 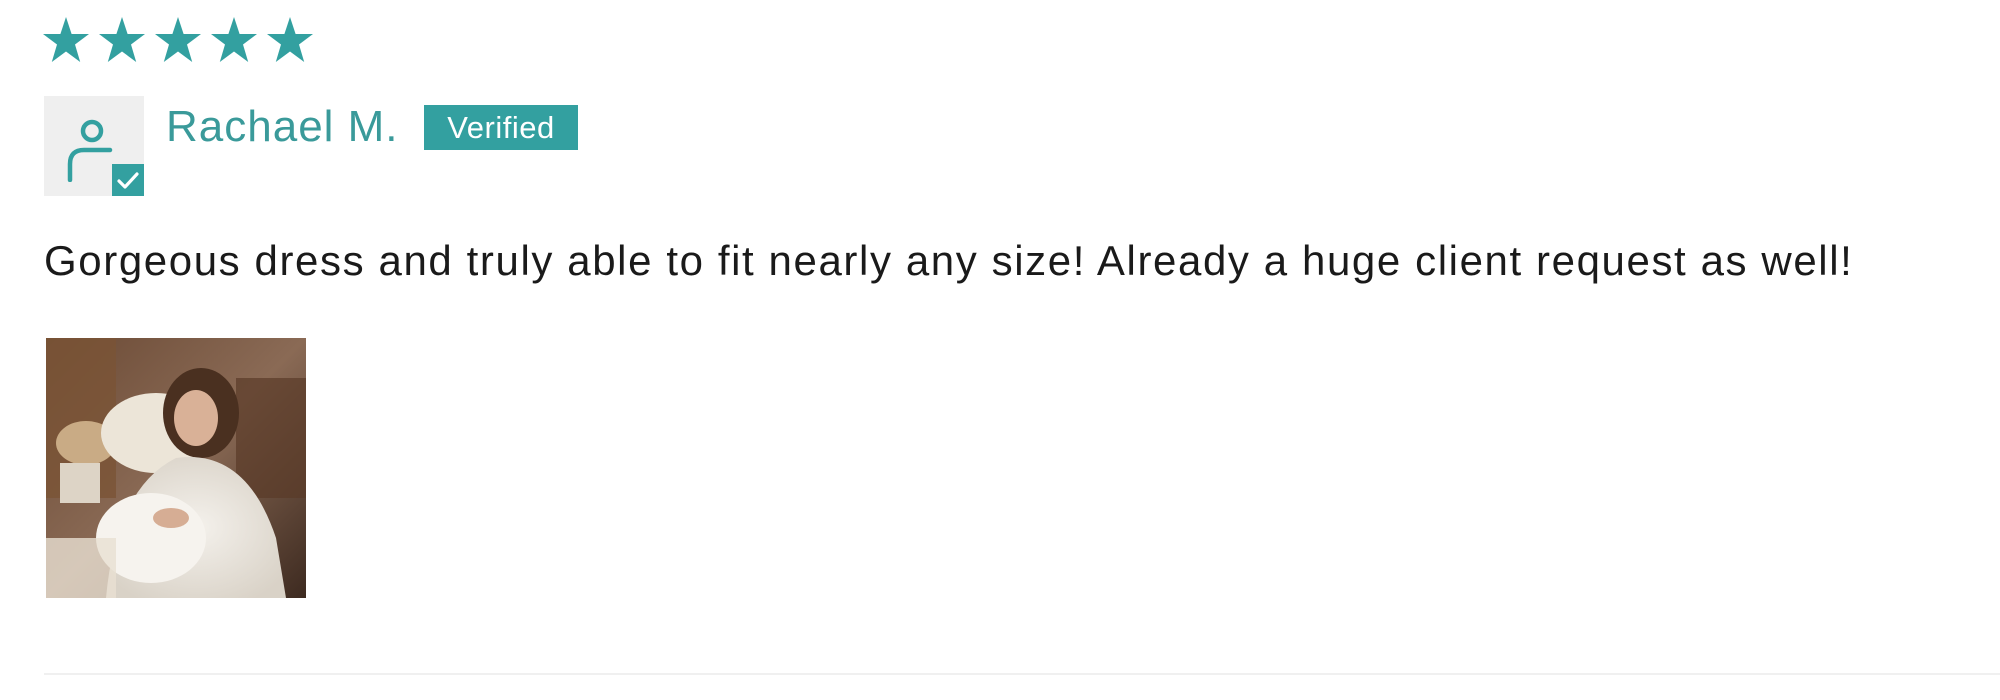 I want to click on reviewer-name: Rachael M., so click(x=282, y=126).